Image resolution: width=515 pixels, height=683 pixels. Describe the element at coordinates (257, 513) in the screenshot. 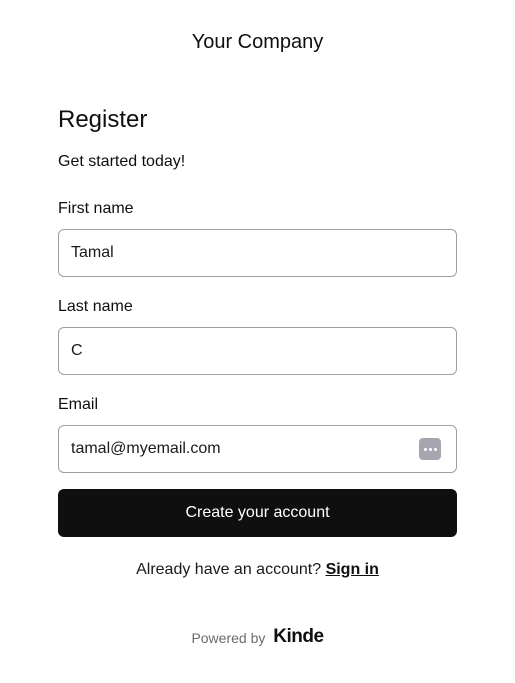

I see `create-account-button: Create your account` at that location.